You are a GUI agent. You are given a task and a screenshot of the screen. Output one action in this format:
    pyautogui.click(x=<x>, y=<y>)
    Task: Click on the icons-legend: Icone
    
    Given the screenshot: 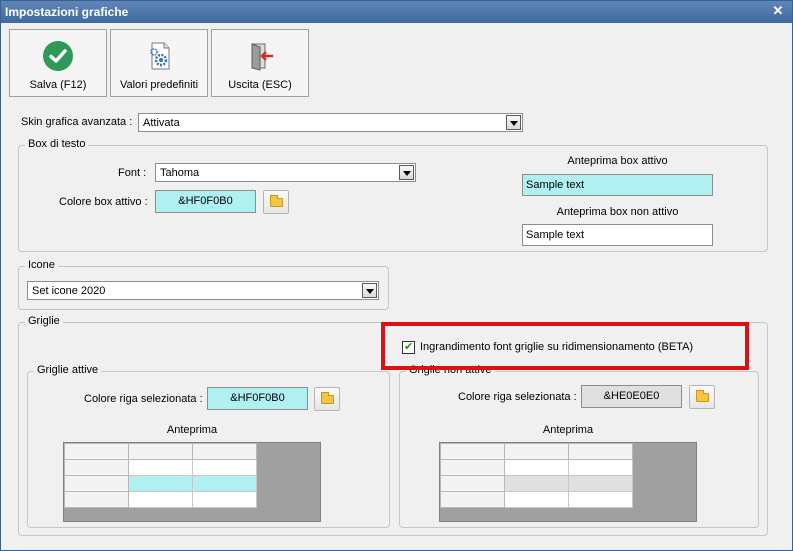 What is the action you would take?
    pyautogui.click(x=41, y=265)
    